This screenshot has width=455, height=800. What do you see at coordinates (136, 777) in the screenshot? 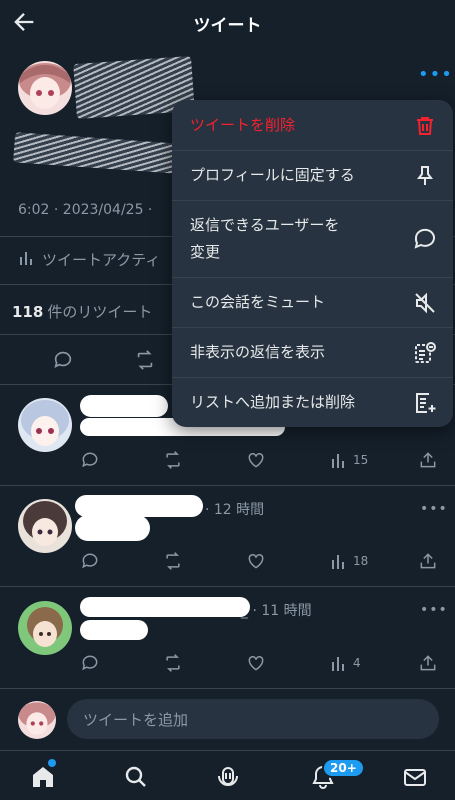
I see `search-icon` at bounding box center [136, 777].